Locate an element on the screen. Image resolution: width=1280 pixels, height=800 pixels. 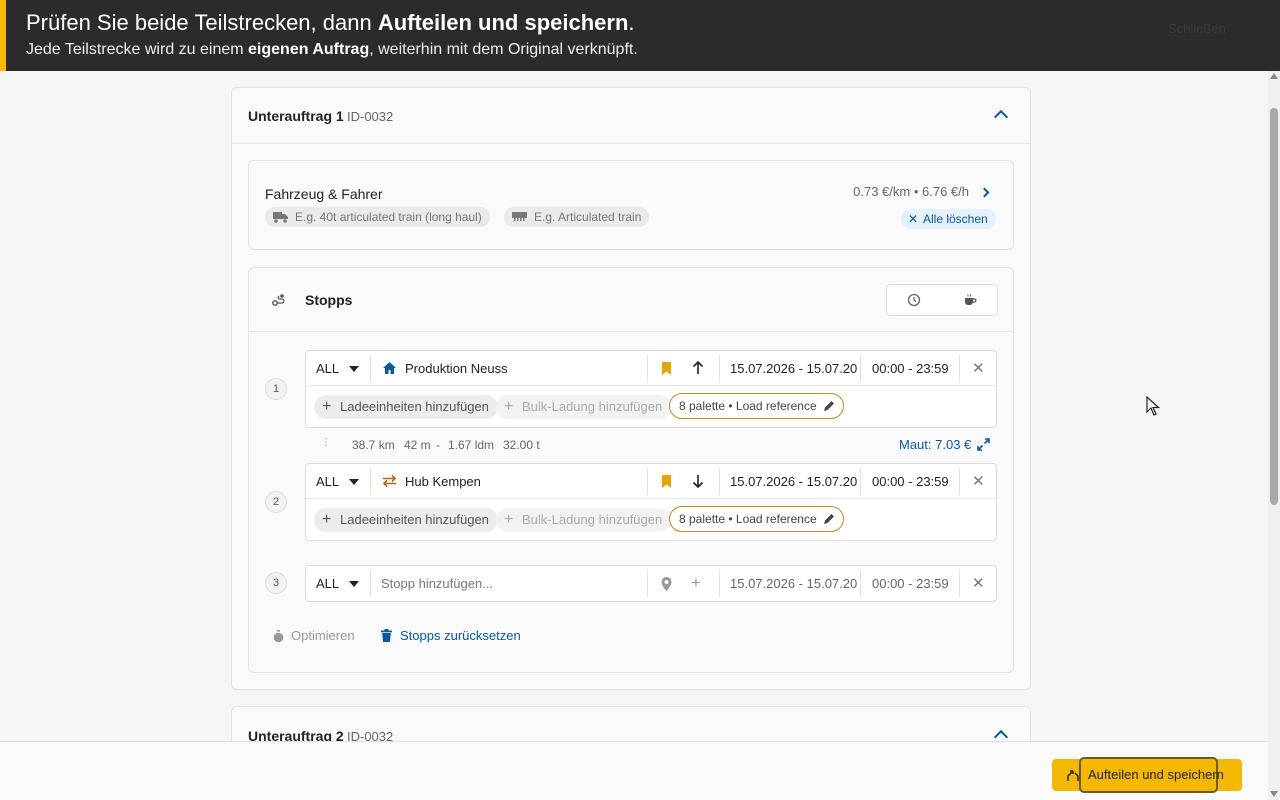
location-pin-icon is located at coordinates (666, 584).